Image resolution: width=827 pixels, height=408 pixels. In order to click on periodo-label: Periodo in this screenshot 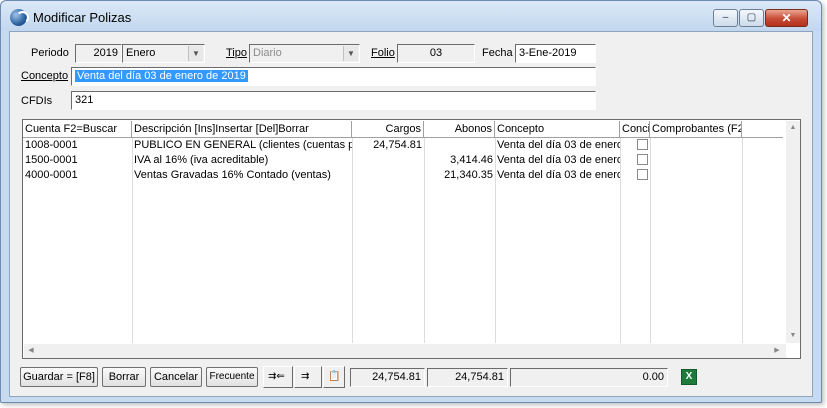, I will do `click(50, 53)`.